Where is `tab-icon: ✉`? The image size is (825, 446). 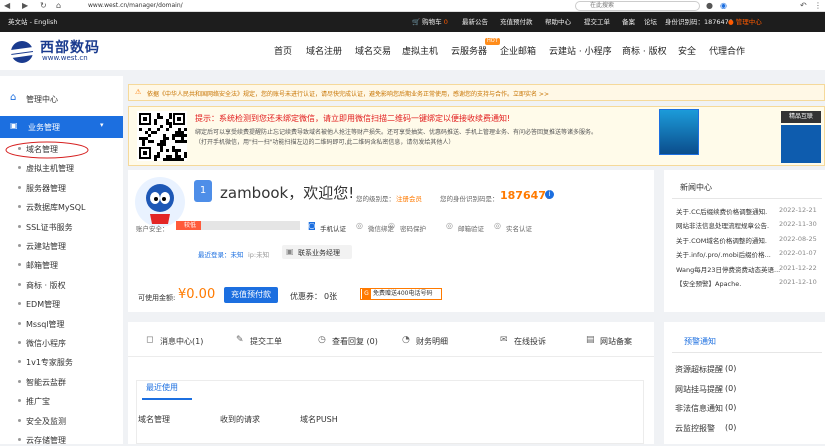
tab-icon: ✉ is located at coordinates (504, 340).